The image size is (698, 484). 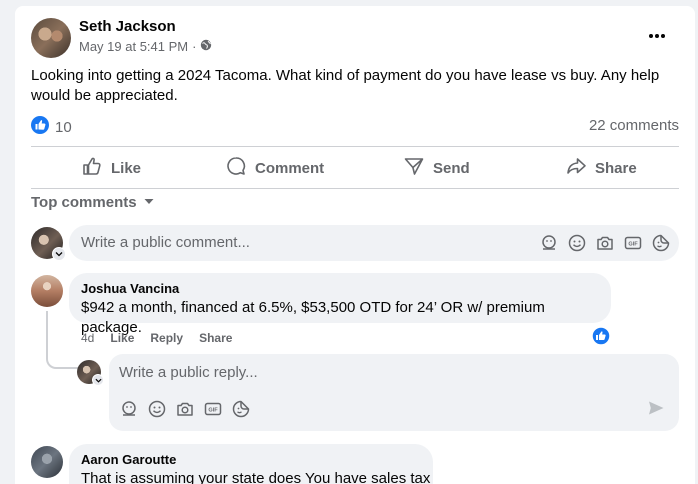 I want to click on comment-reply-link: Reply, so click(x=166, y=338).